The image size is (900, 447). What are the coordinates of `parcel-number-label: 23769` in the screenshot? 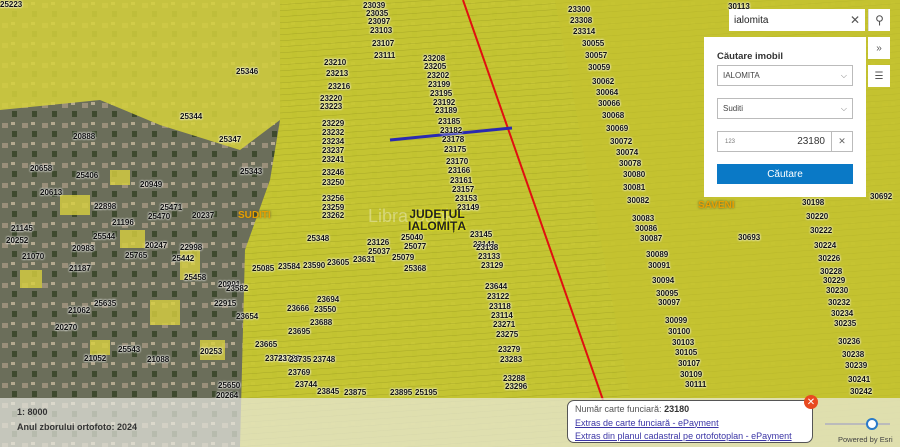 It's located at (299, 372).